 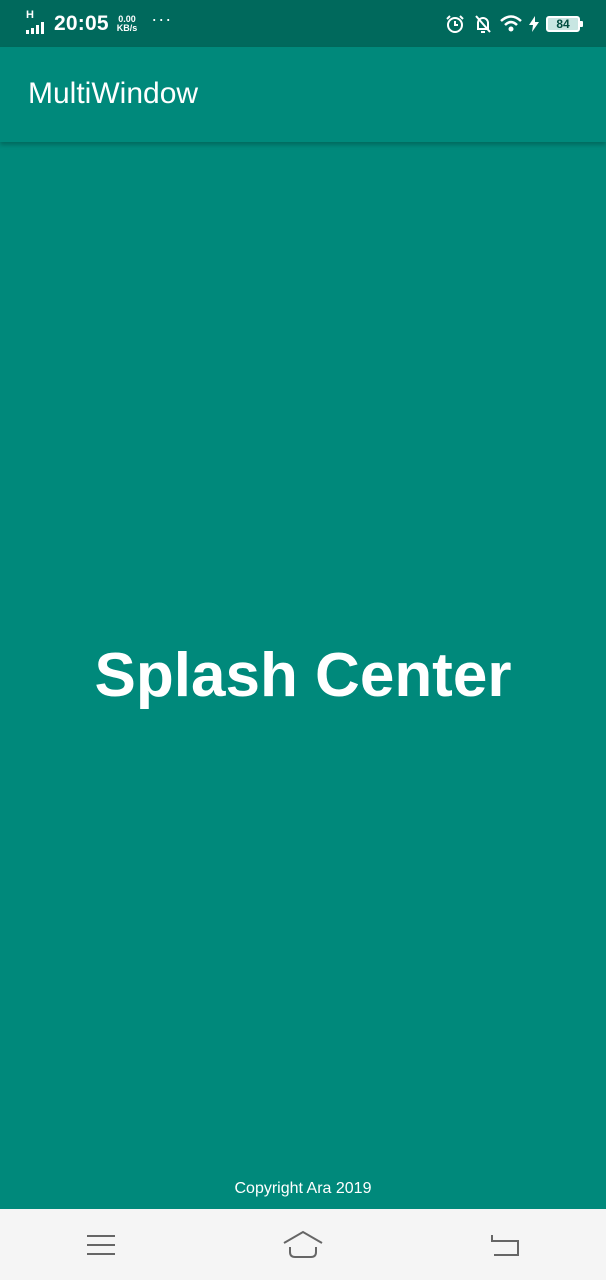 I want to click on more-notifications-icon: ···, so click(x=162, y=19).